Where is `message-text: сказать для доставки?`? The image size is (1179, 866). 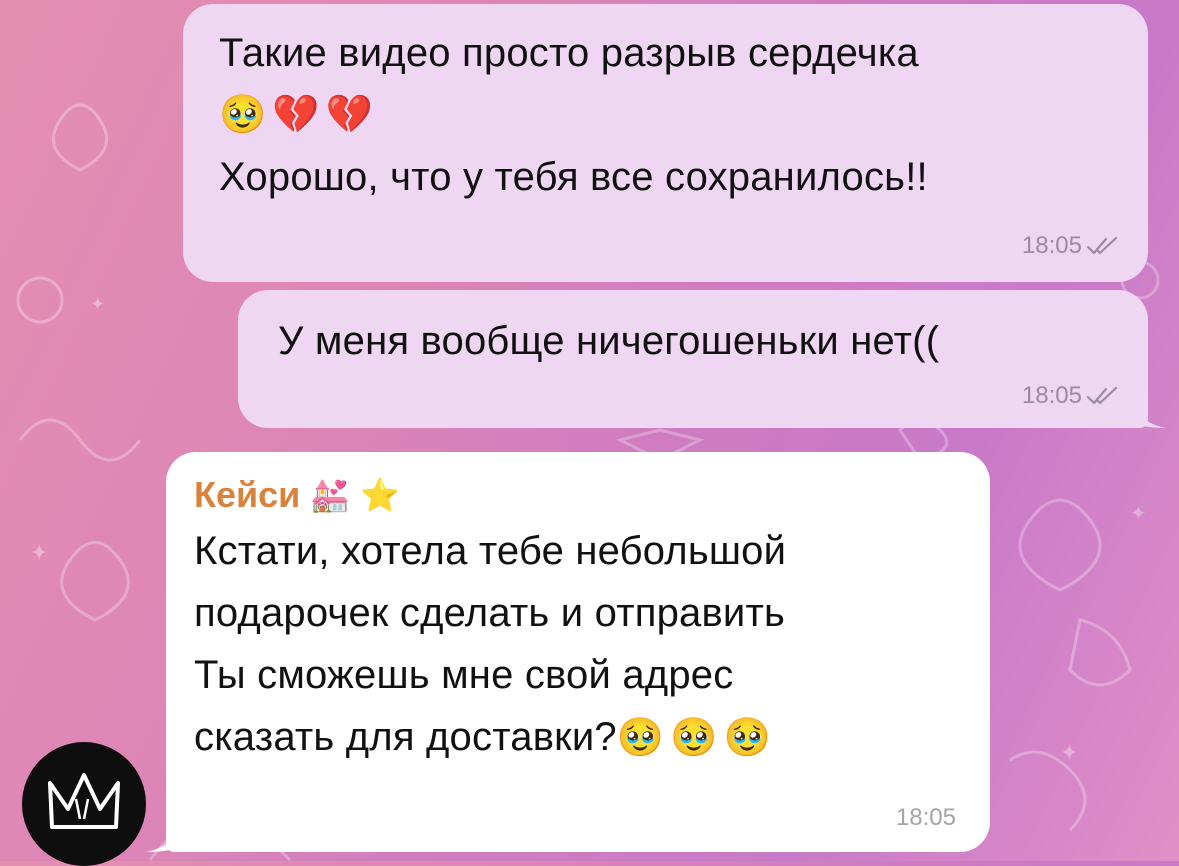
message-text: сказать для доставки? is located at coordinates (405, 737).